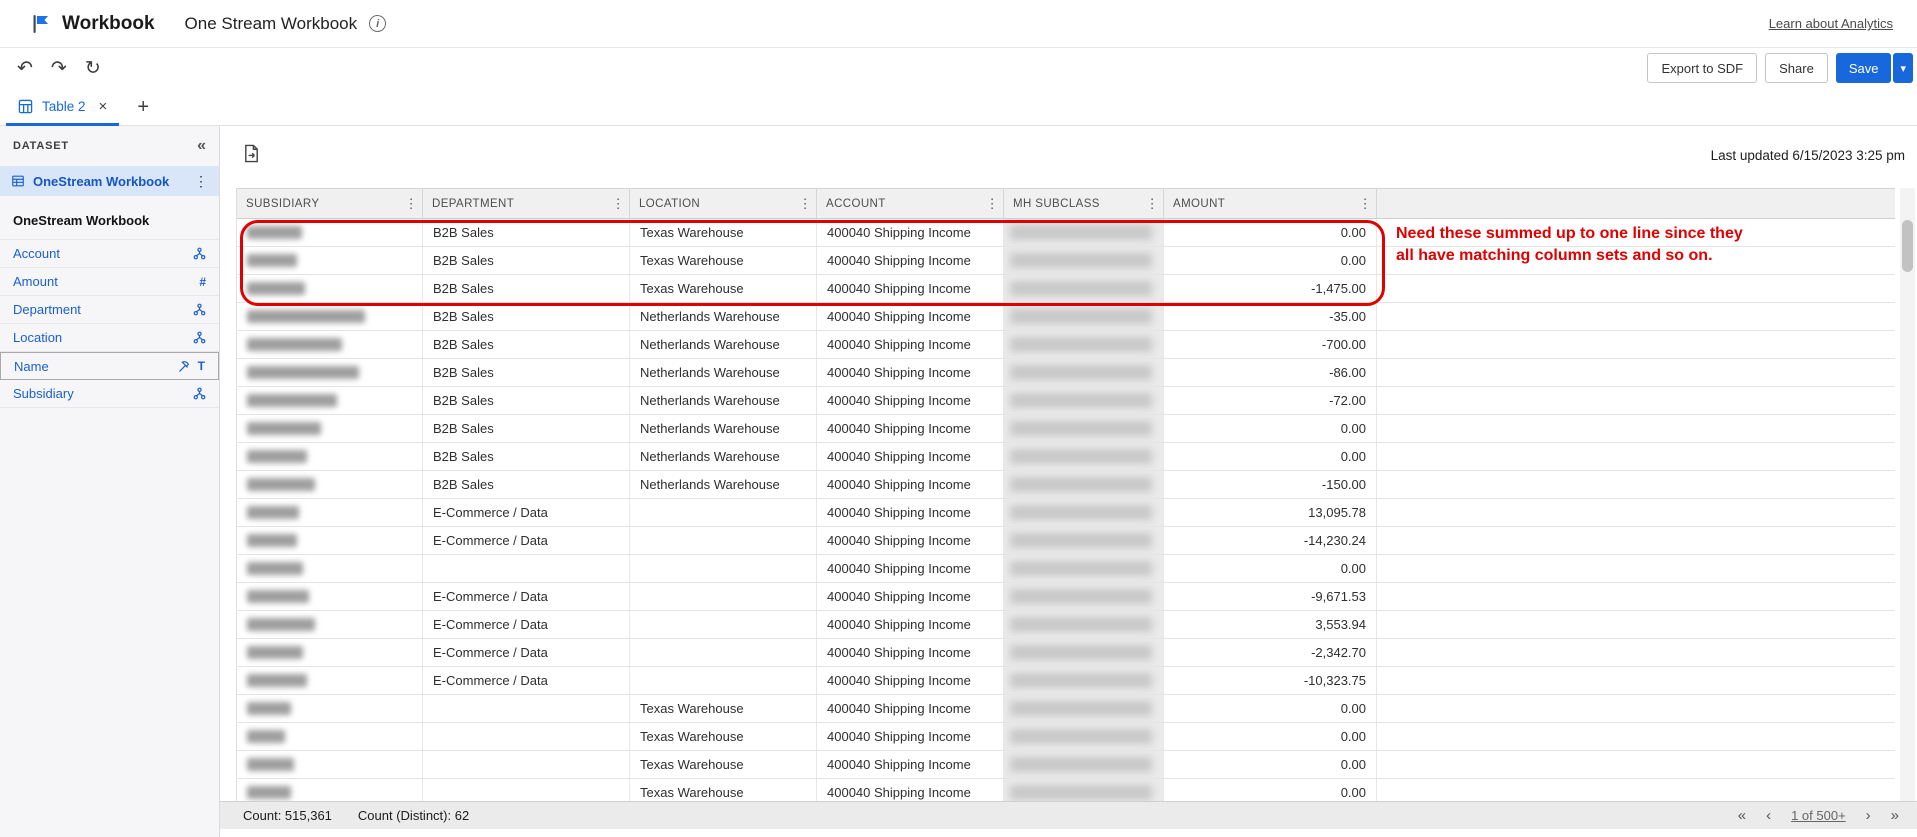  I want to click on sidebar-field-subsidiary: Subsidiary, so click(109, 394).